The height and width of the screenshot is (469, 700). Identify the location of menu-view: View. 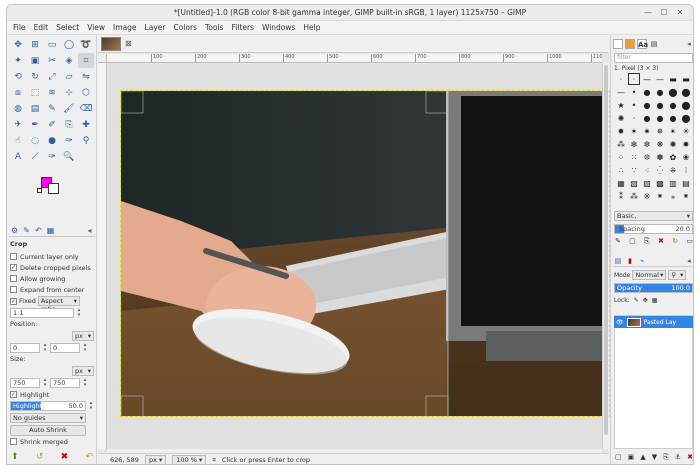
(96, 27).